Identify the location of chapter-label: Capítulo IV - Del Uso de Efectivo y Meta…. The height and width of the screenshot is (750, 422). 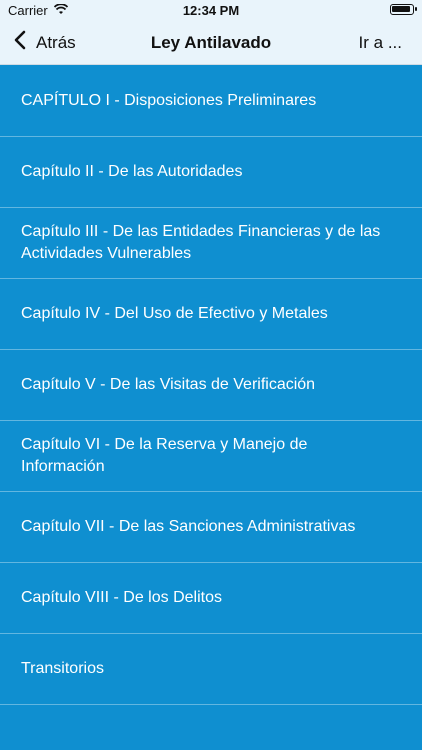
(174, 313).